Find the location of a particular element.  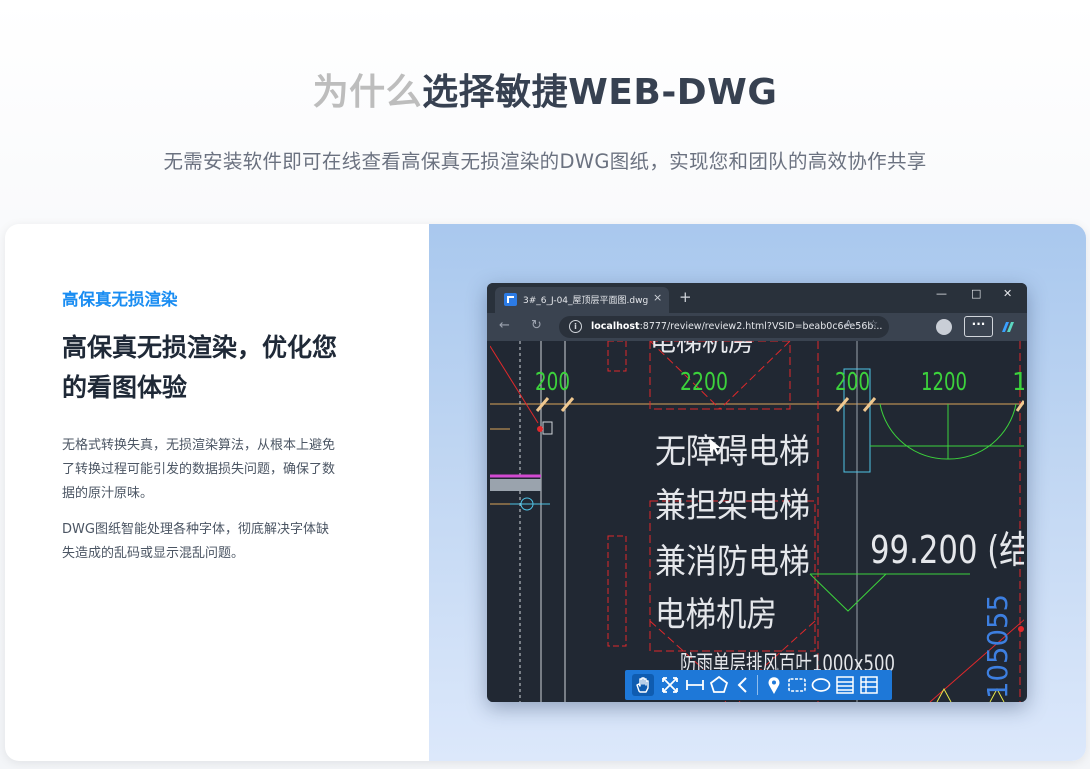

toolbar-divider is located at coordinates (757, 685).